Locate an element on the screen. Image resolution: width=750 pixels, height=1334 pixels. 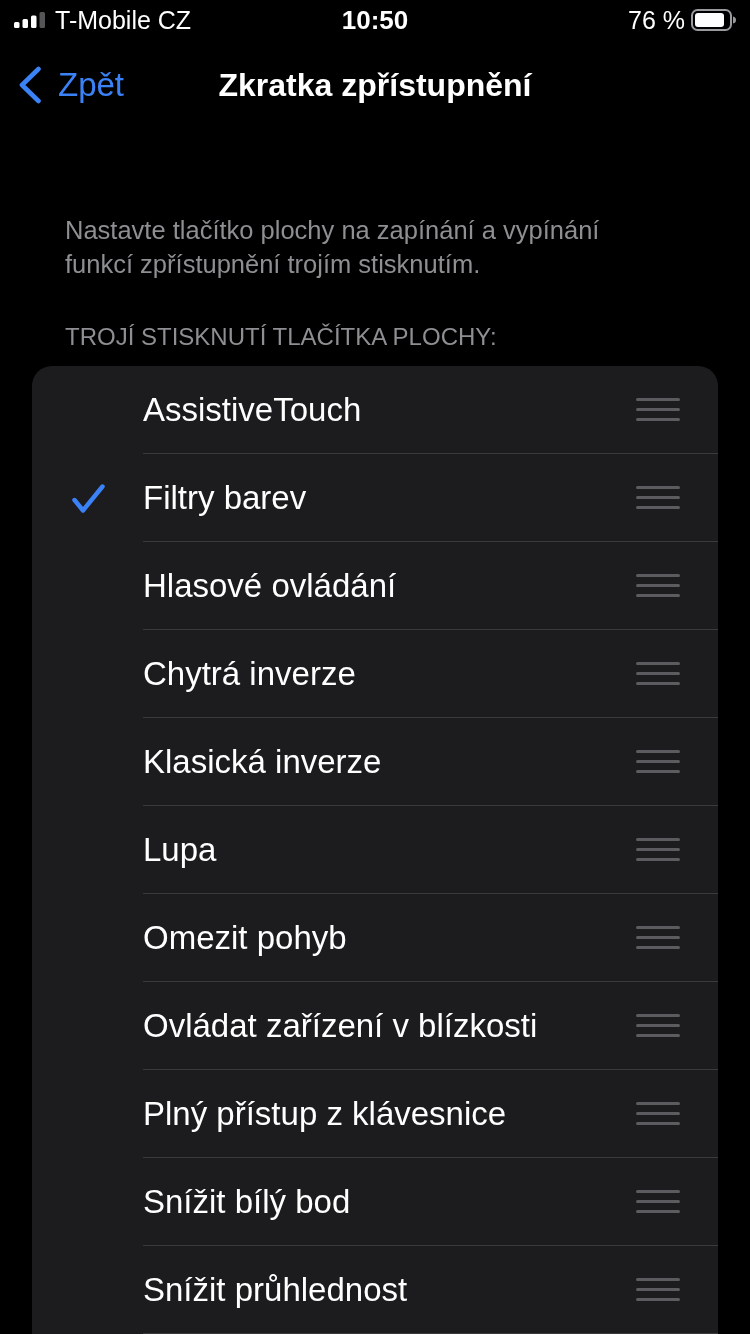
option-row: Snížit bílý bod is located at coordinates (375, 1202).